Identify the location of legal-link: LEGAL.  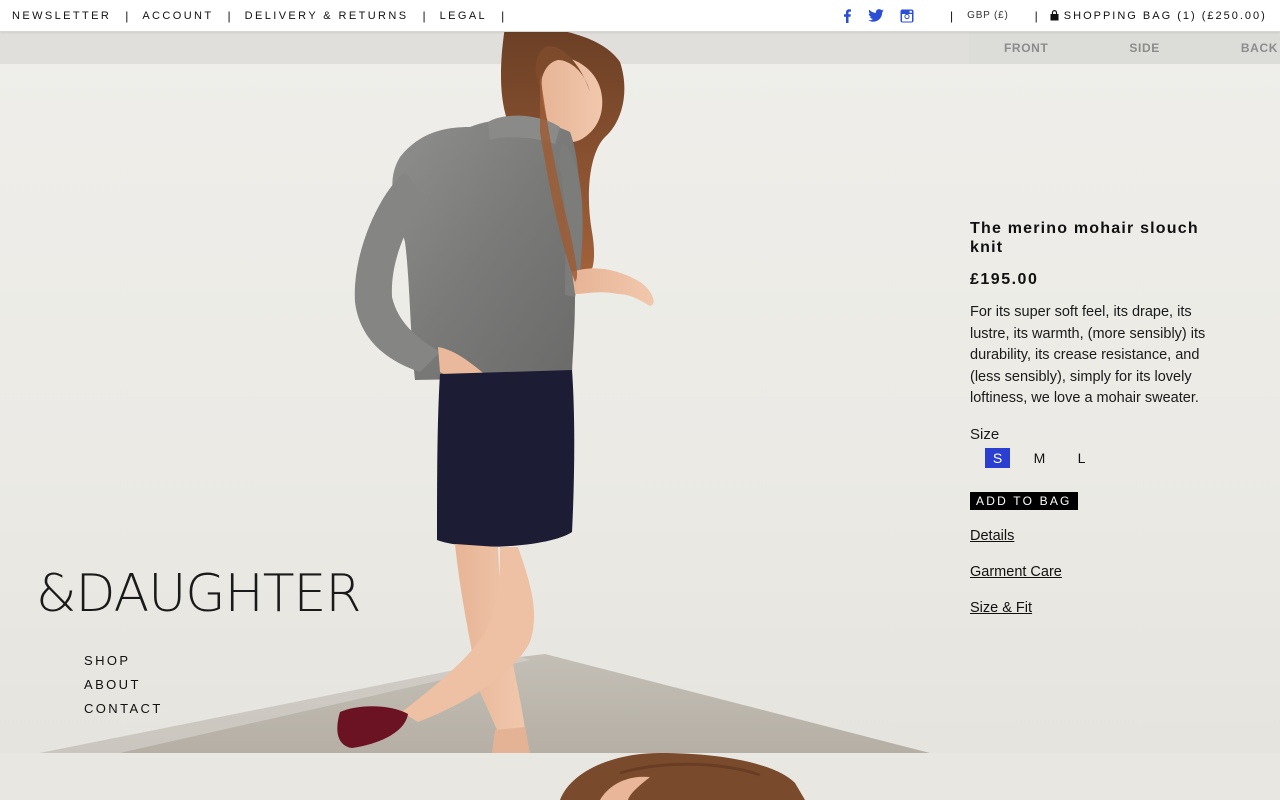
(463, 16).